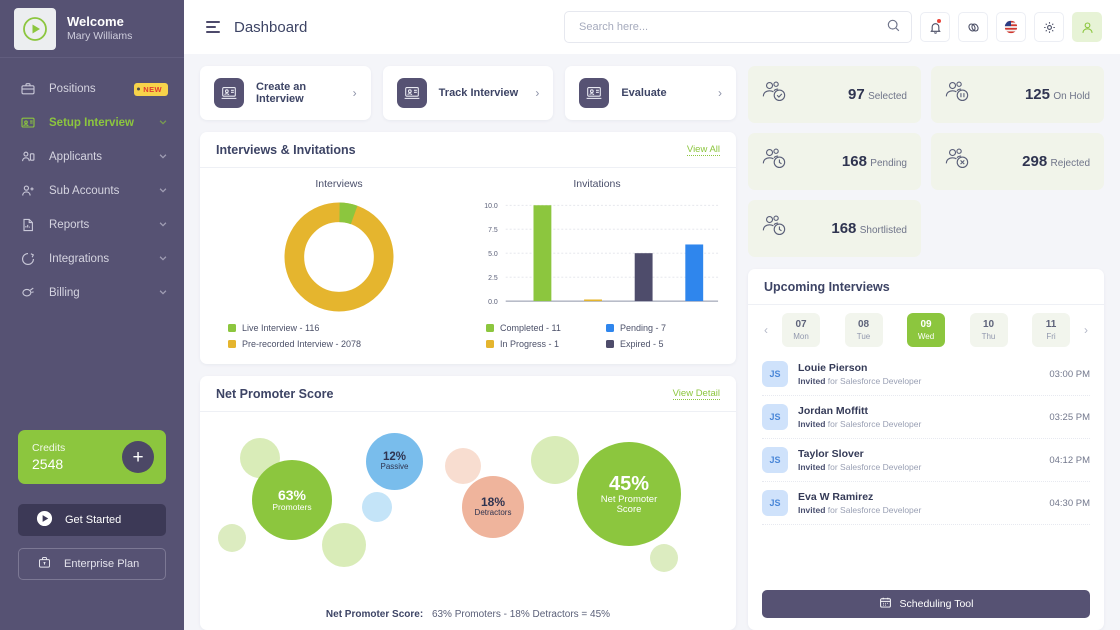 The height and width of the screenshot is (630, 1120). I want to click on panel-title: Interviews & Invitations, so click(286, 149).